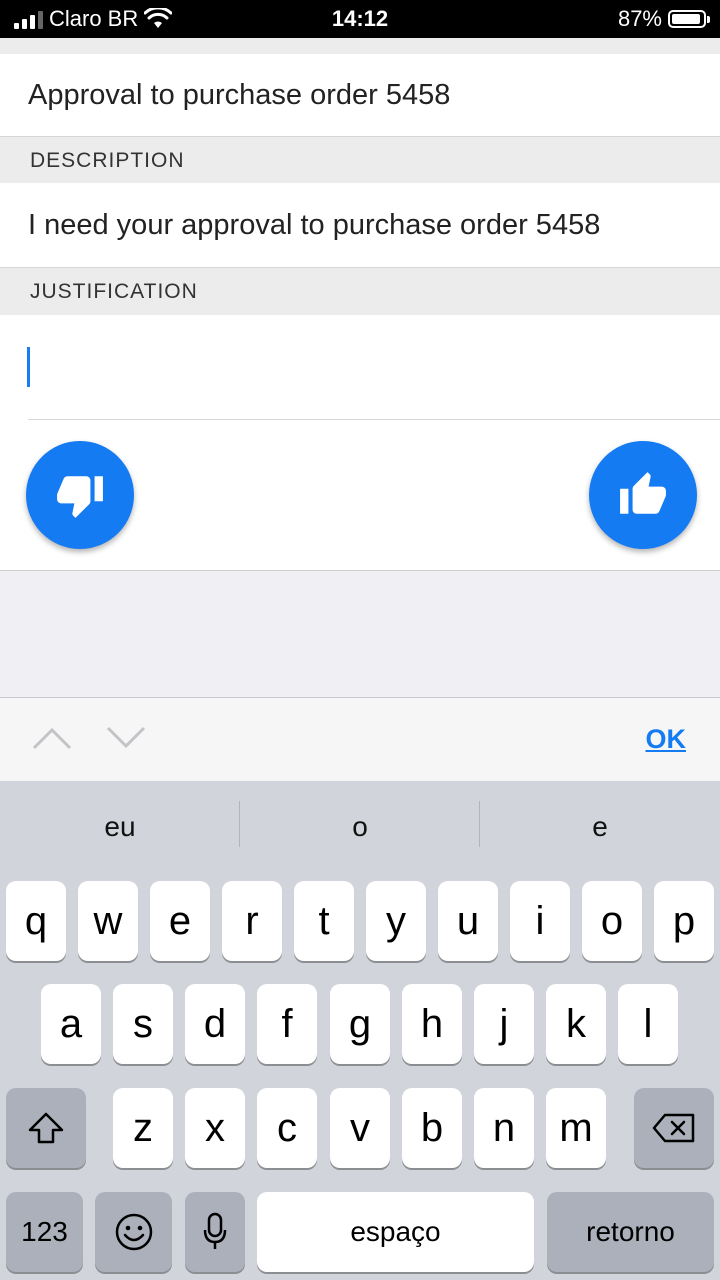 Image resolution: width=720 pixels, height=1280 pixels. I want to click on battery-icon, so click(689, 19).